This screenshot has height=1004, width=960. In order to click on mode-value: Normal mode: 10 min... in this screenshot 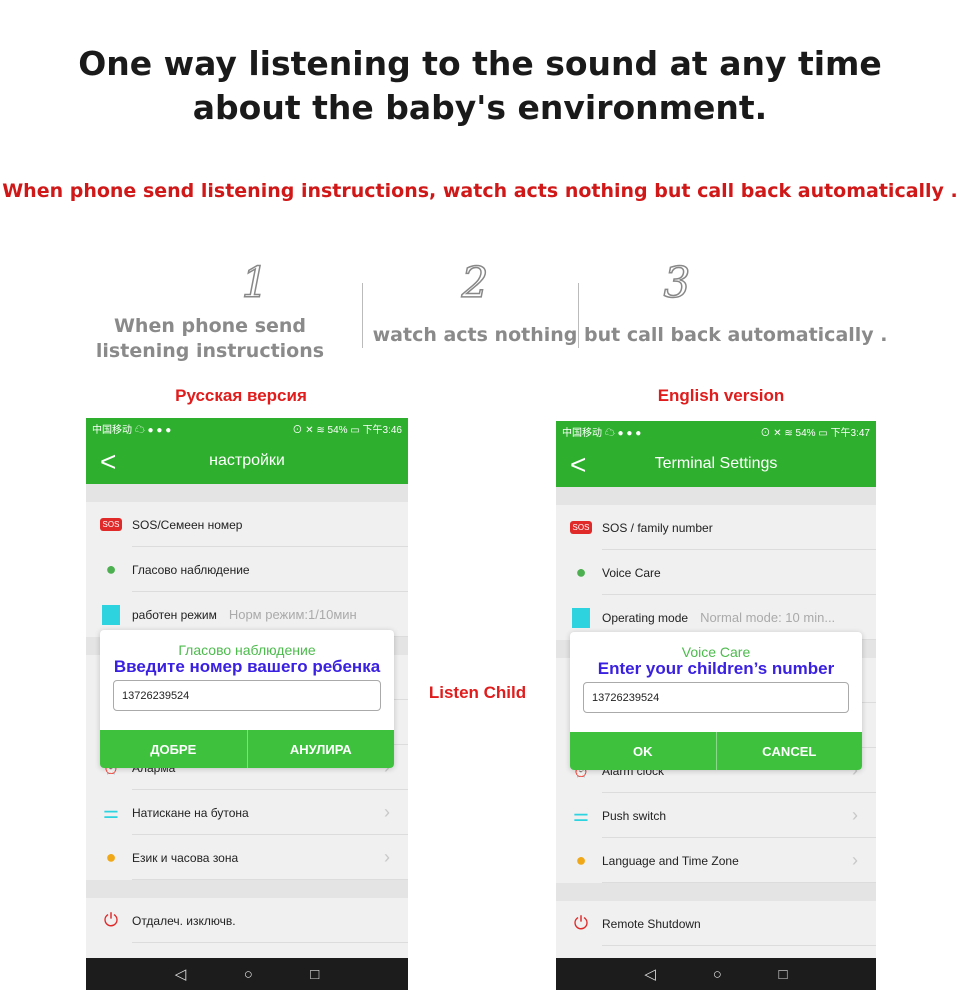, I will do `click(768, 617)`.